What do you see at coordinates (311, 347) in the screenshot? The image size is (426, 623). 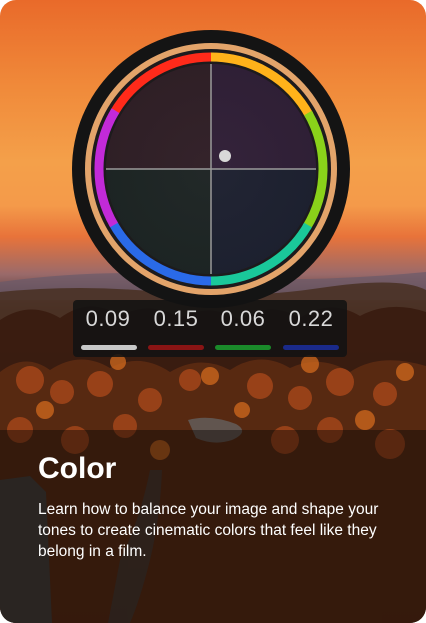 I see `blue-bar` at bounding box center [311, 347].